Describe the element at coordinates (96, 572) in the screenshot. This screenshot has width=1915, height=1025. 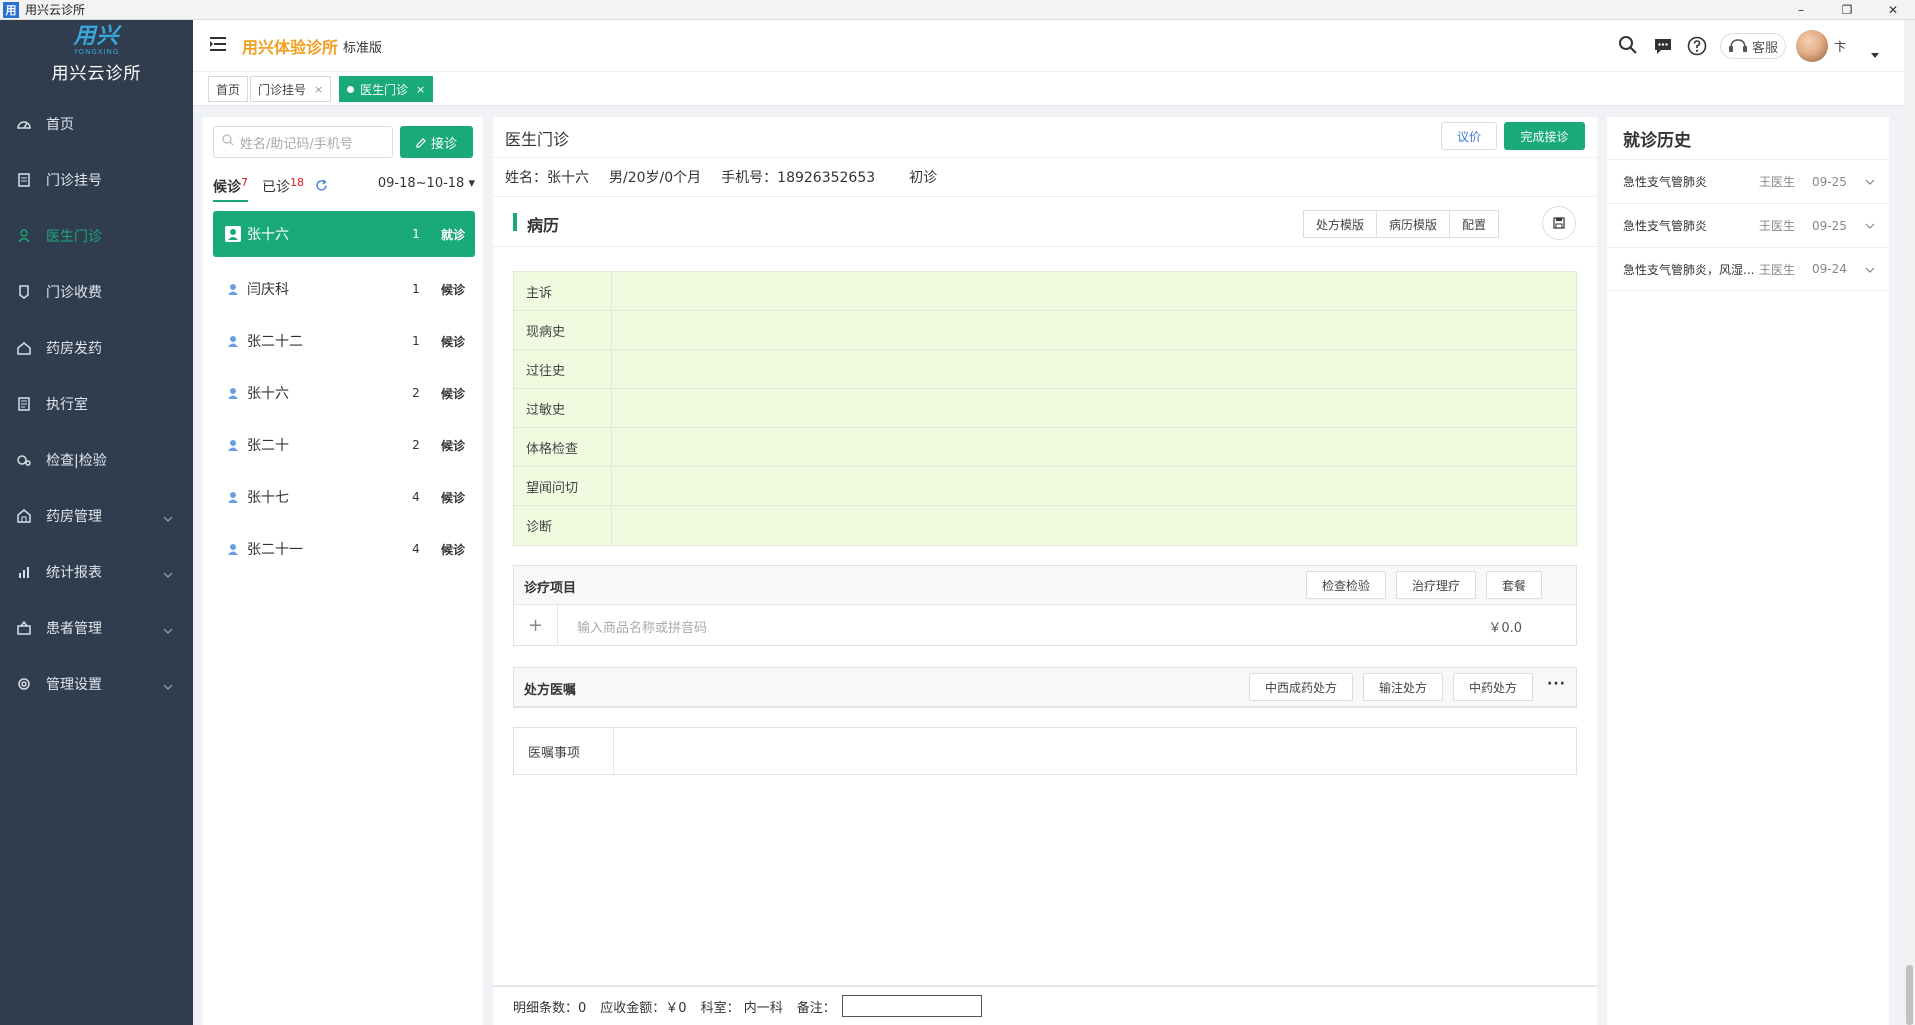
I see `sidebar-item-report: 统计报表` at that location.